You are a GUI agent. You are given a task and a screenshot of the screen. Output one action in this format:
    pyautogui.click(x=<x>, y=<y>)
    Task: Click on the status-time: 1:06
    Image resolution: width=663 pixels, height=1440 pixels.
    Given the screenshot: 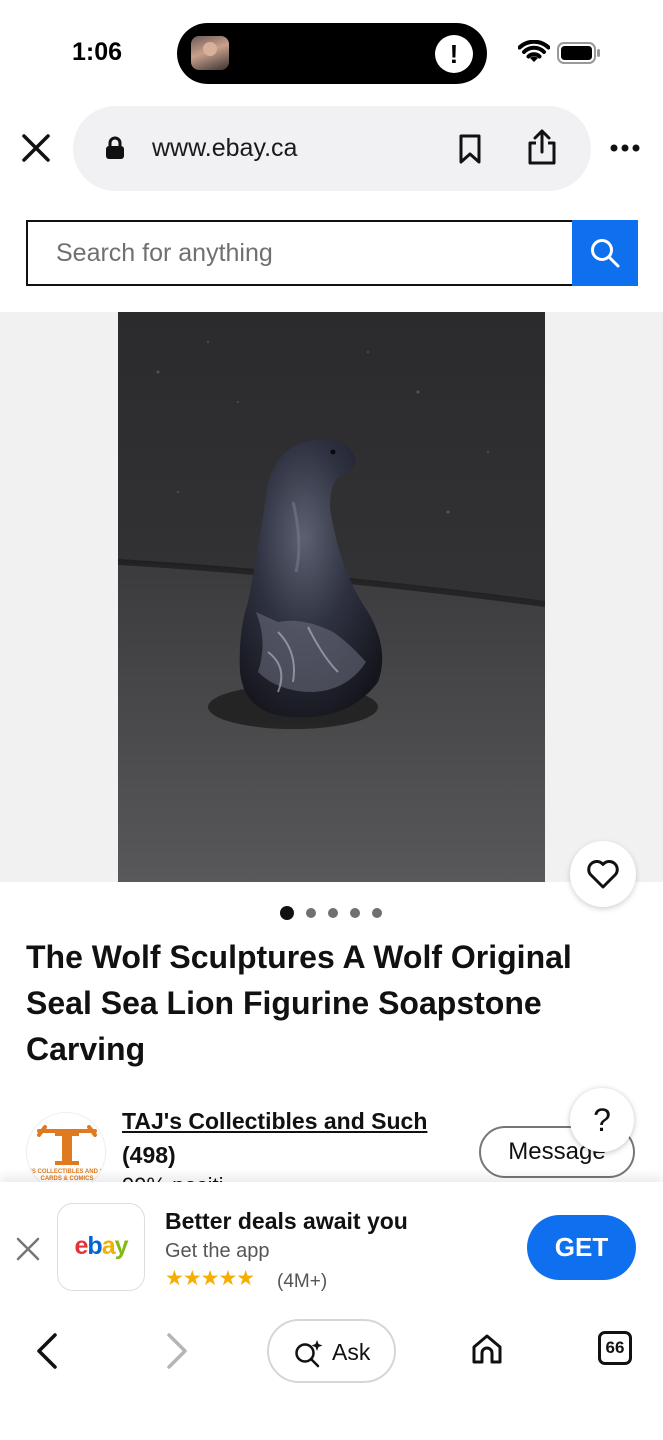 What is the action you would take?
    pyautogui.click(x=97, y=52)
    